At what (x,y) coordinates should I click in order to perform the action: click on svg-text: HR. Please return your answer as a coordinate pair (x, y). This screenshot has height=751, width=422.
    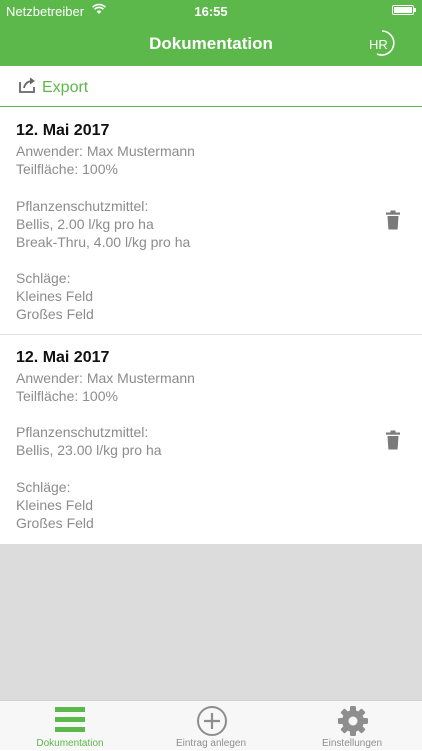
    Looking at the image, I should click on (378, 44).